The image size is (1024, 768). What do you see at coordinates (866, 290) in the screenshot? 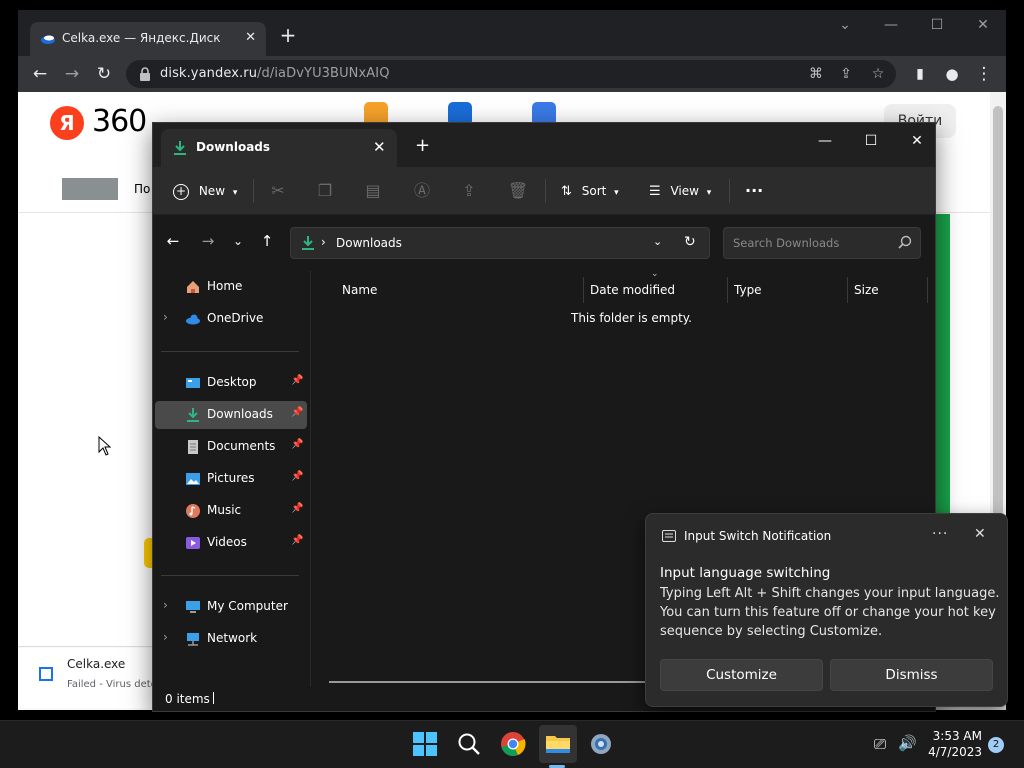
I see `column-header-size: Size` at bounding box center [866, 290].